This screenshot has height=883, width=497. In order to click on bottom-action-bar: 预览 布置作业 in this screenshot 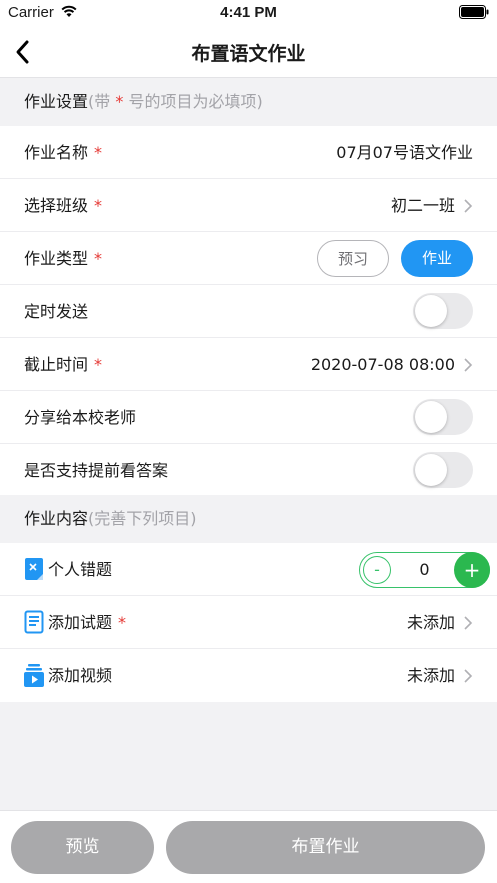, I will do `click(248, 846)`.